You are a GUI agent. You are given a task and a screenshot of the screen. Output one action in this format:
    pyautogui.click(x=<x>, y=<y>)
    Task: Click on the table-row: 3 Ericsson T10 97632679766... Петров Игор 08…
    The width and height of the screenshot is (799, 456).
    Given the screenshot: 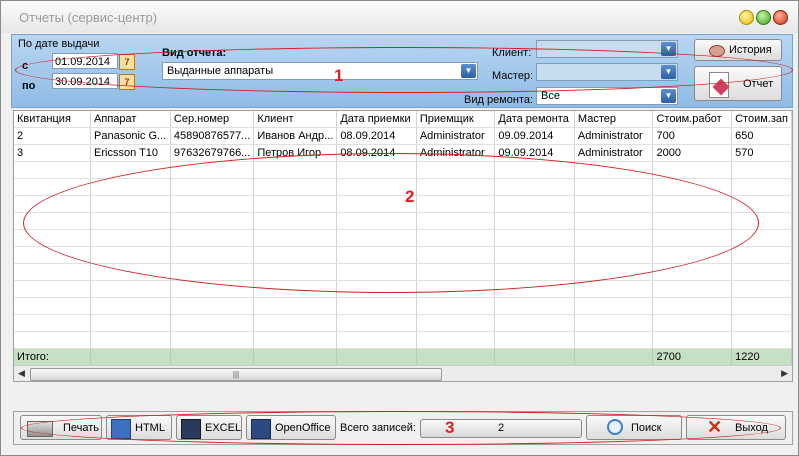 What is the action you would take?
    pyautogui.click(x=403, y=153)
    